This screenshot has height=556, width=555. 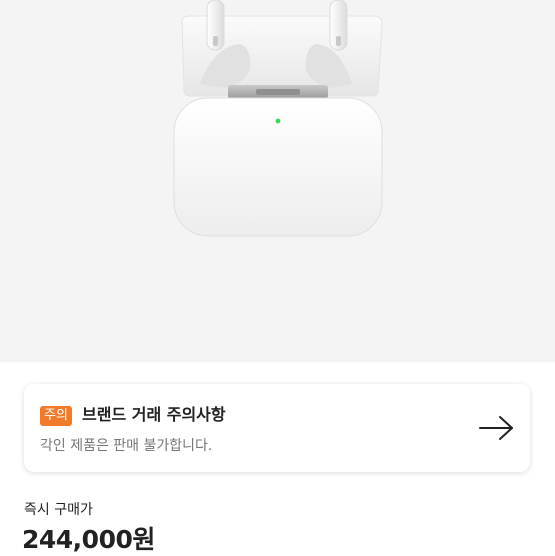 I want to click on instant-buy-price-value: 244,000원, so click(x=88, y=539).